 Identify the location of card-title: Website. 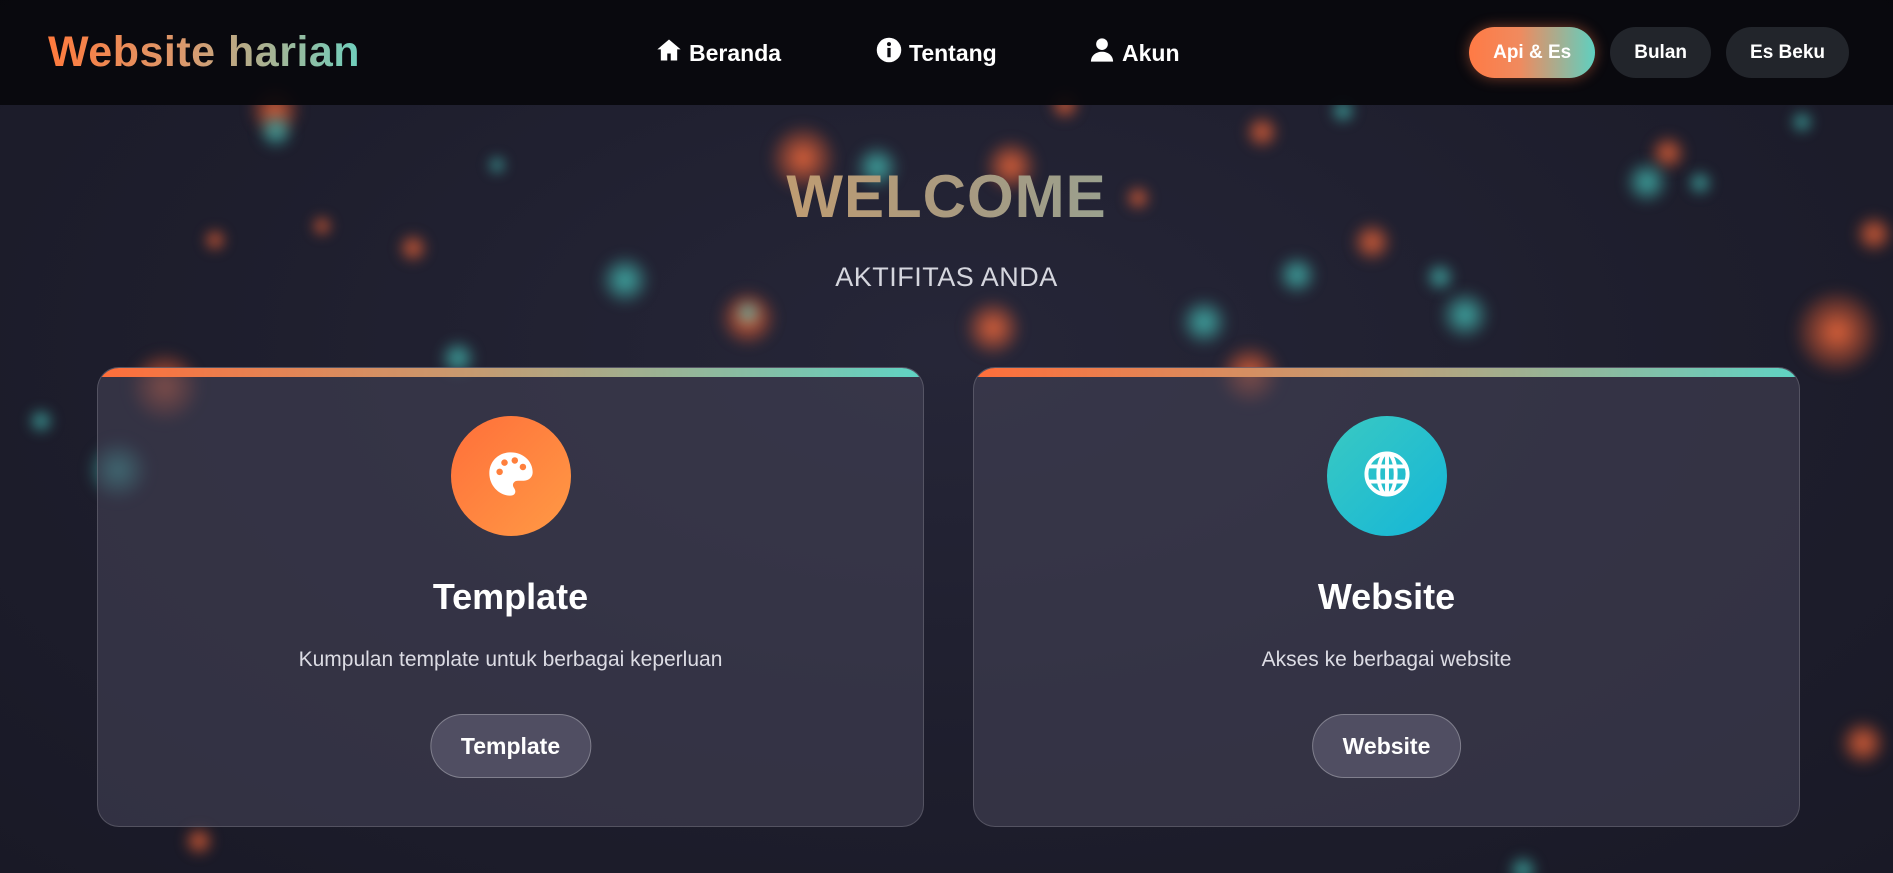
(1386, 596).